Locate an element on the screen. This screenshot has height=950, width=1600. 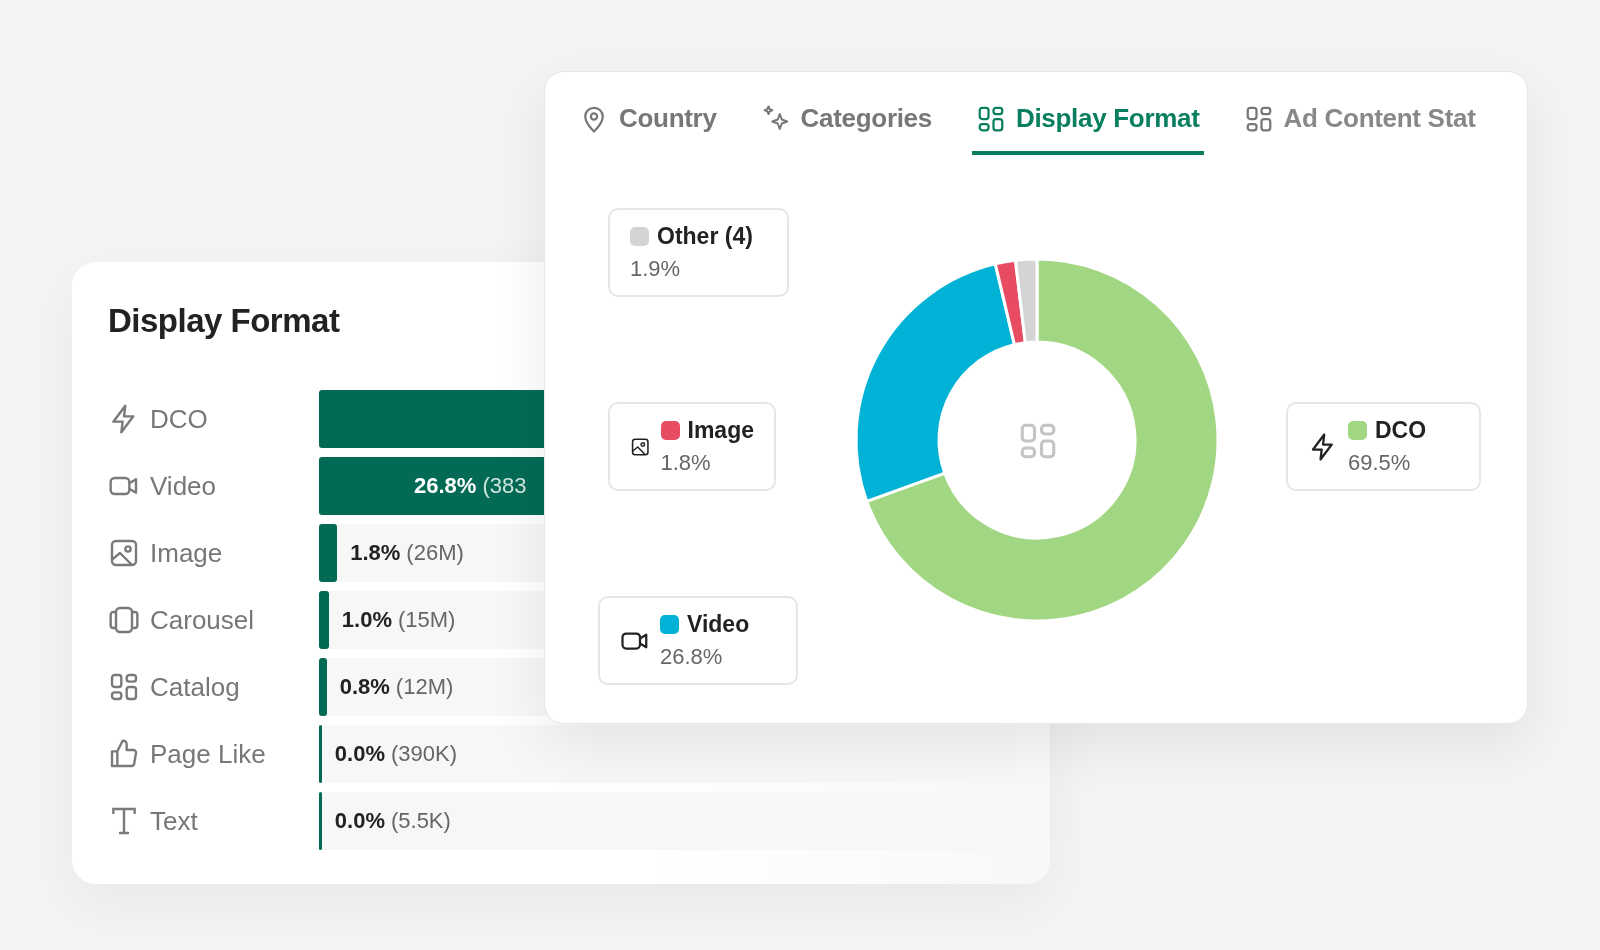
format-label: Carousel is located at coordinates (202, 620).